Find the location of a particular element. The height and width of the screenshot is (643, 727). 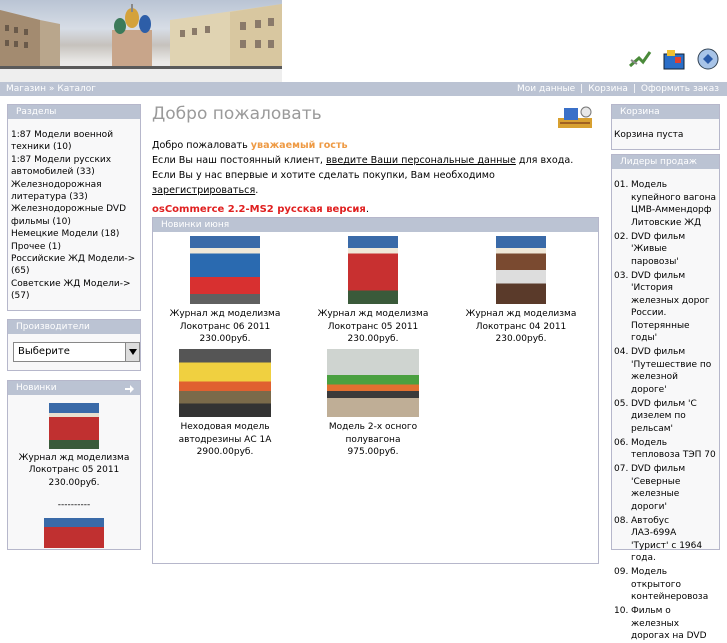

bestseller-item: 07. DVD фильм 'Северные железные дороги' is located at coordinates (665, 488).